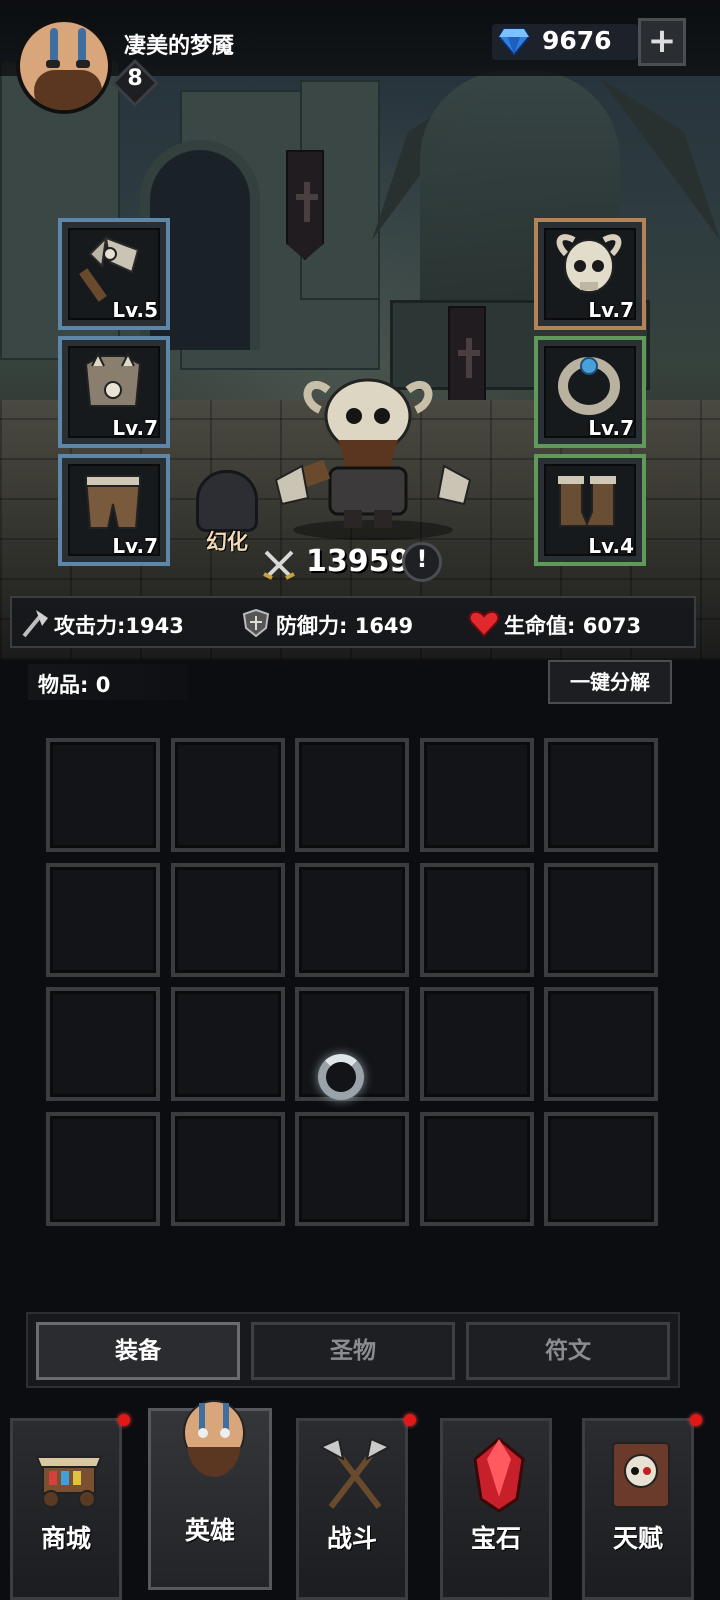  I want to click on shield-icon, so click(256, 623).